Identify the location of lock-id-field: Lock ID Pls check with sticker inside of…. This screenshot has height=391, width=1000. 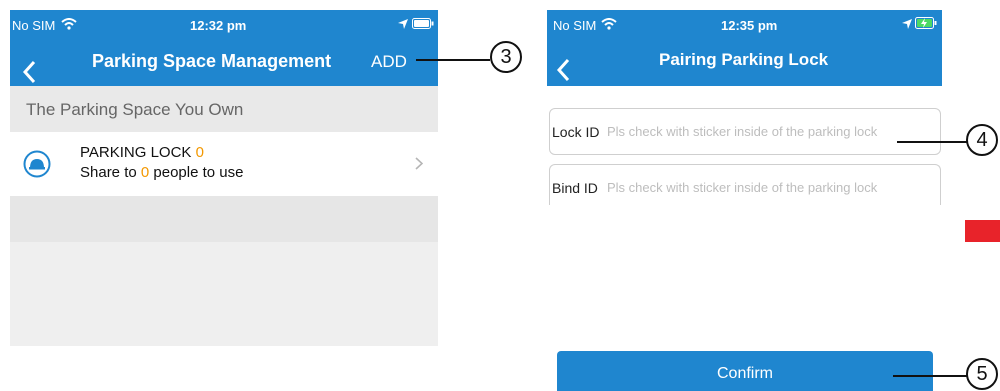
(745, 131).